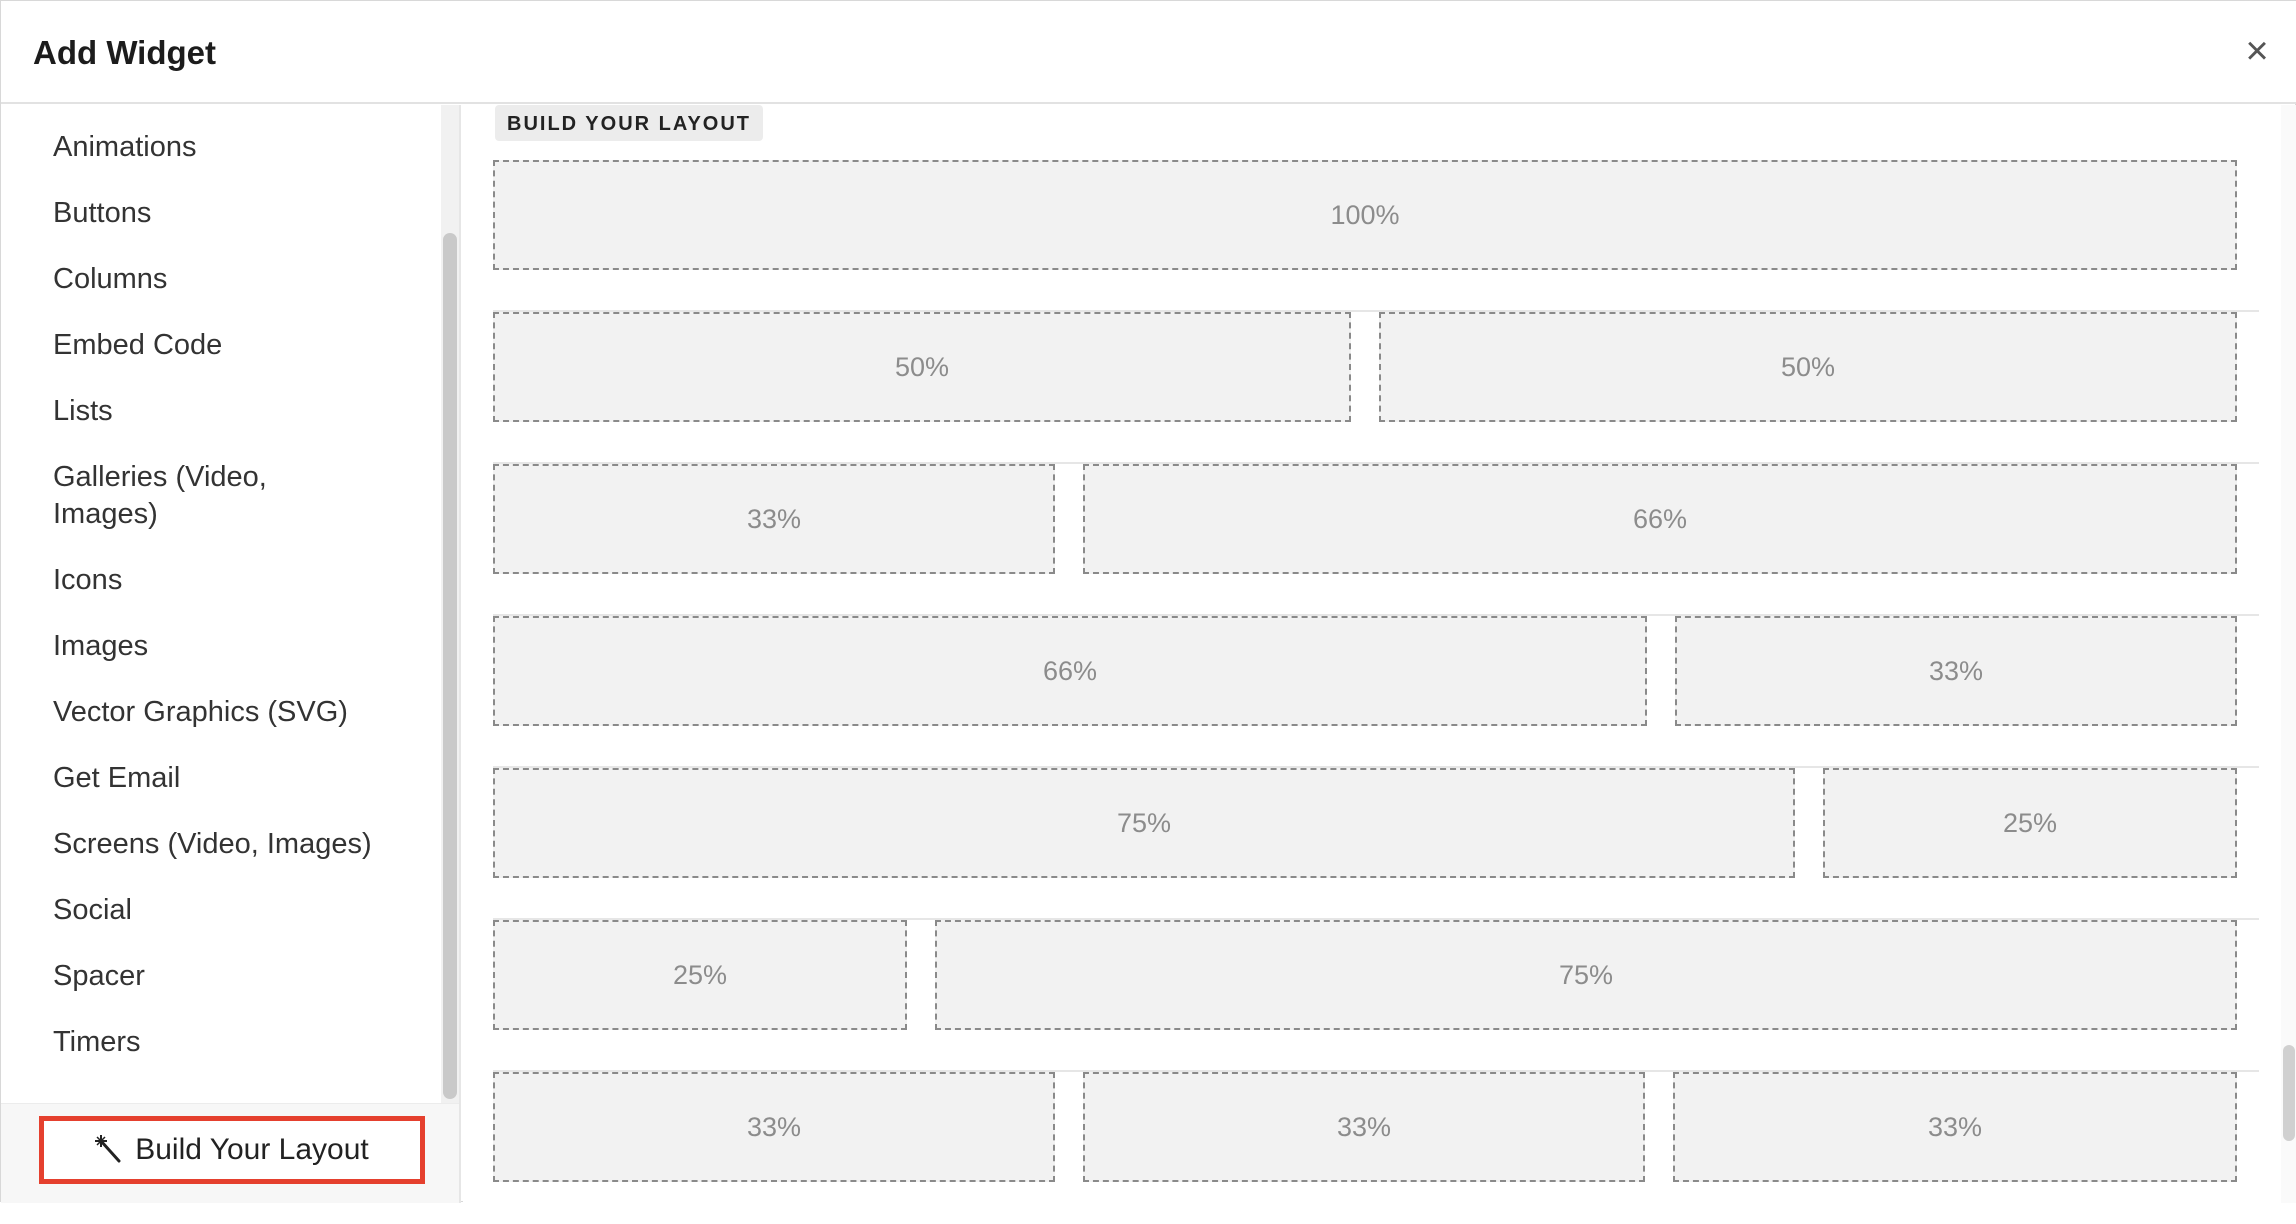 This screenshot has width=2296, height=1224. What do you see at coordinates (233, 844) in the screenshot?
I see `sidebar-item-screens: Screens (Video, Images)` at bounding box center [233, 844].